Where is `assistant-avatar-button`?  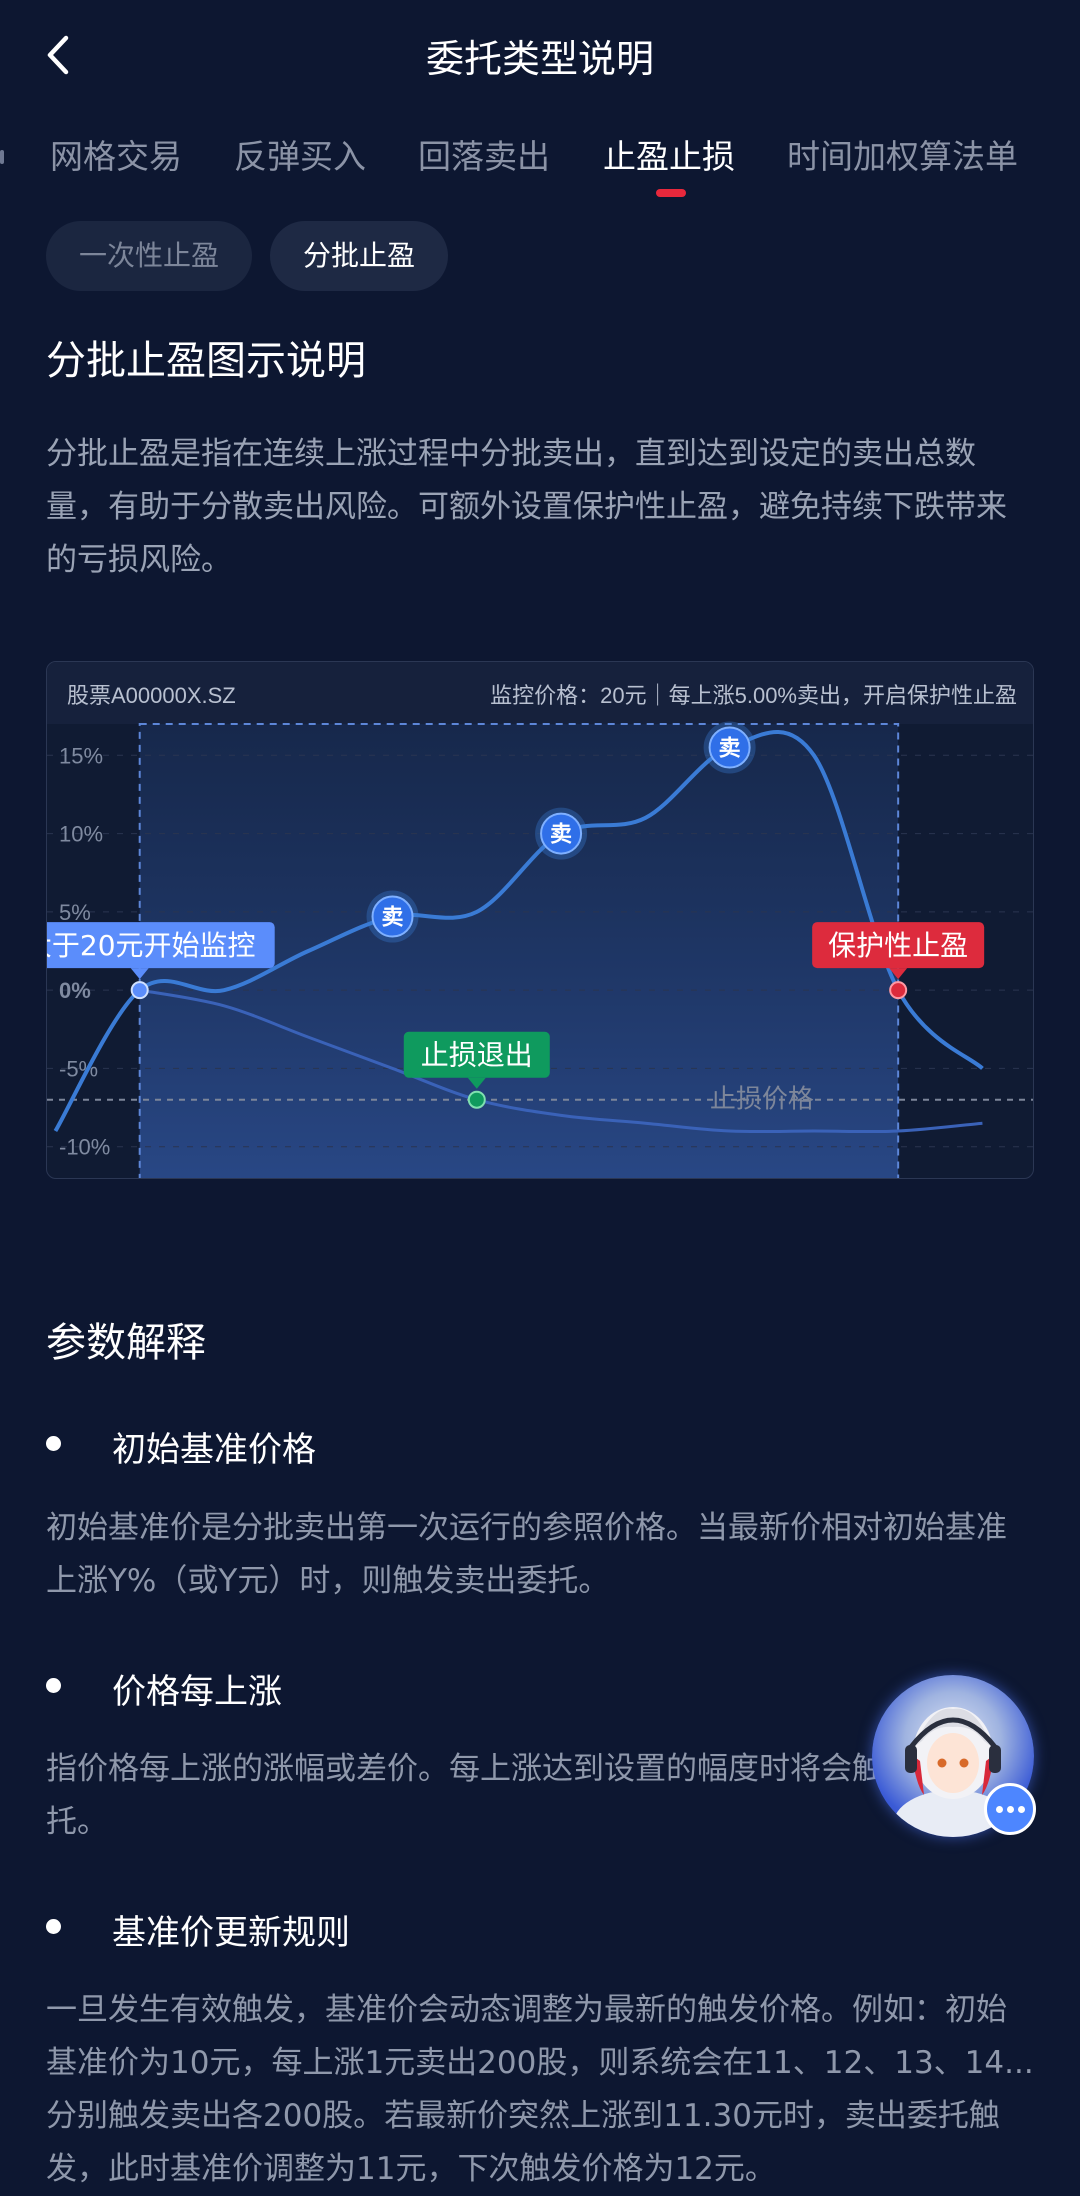
assistant-avatar-button is located at coordinates (955, 1758).